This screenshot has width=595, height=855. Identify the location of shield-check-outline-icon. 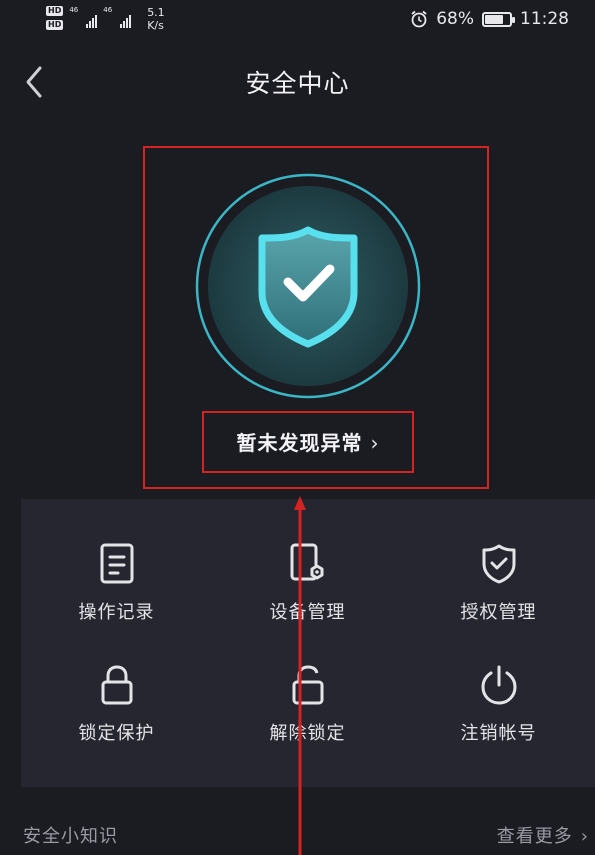
(498, 564).